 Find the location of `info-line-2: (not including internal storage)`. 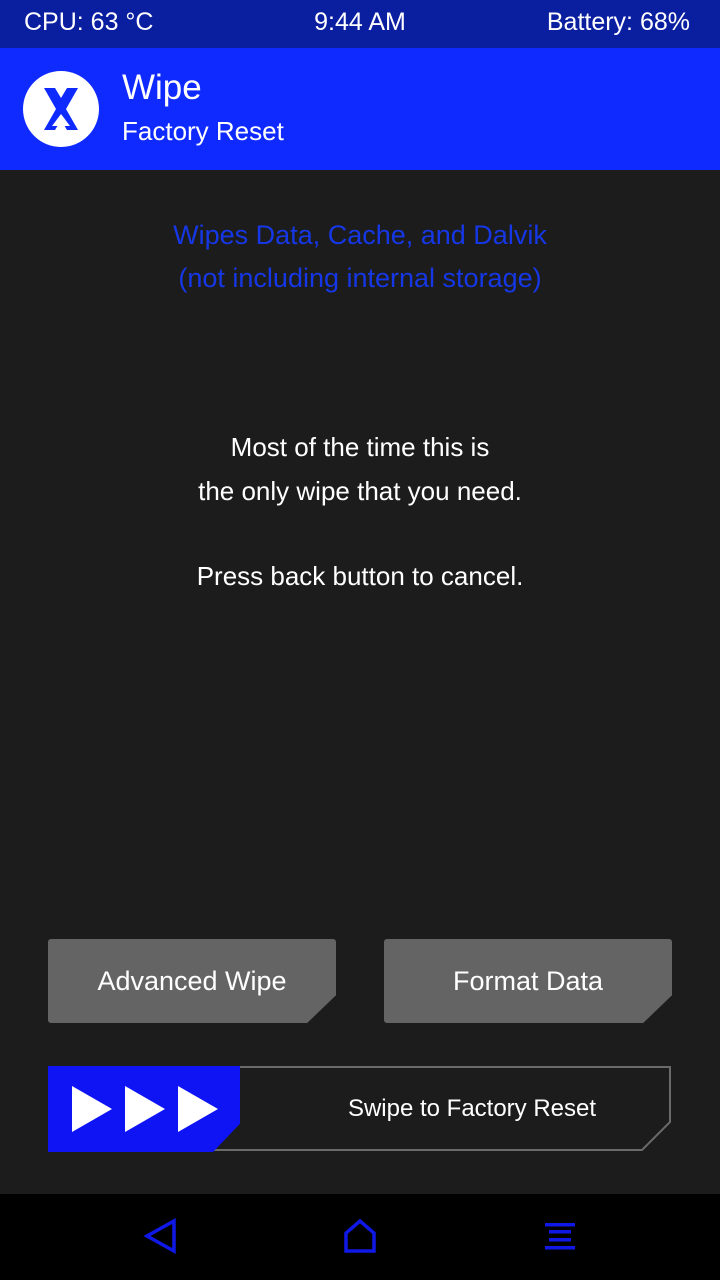

info-line-2: (not including internal storage) is located at coordinates (360, 278).